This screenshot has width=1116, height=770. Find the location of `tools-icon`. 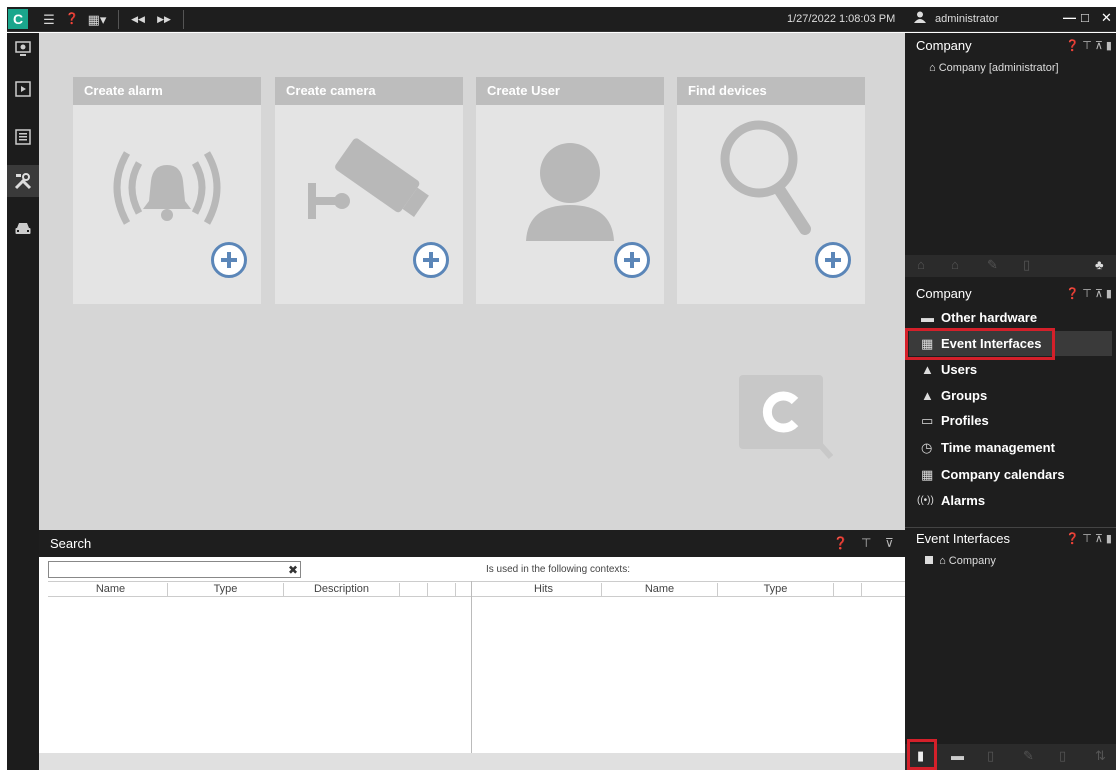

tools-icon is located at coordinates (23, 181).